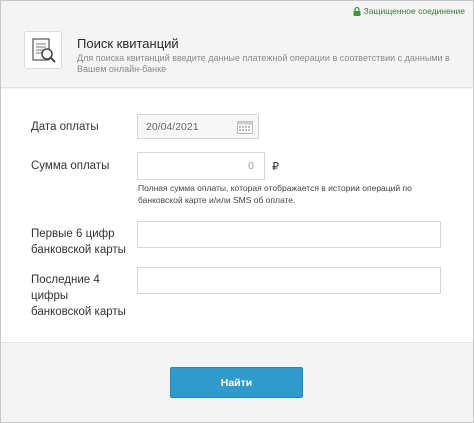 The height and width of the screenshot is (423, 474). I want to click on last4-label: Последние 4 цифры банковской карты, so click(78, 296).